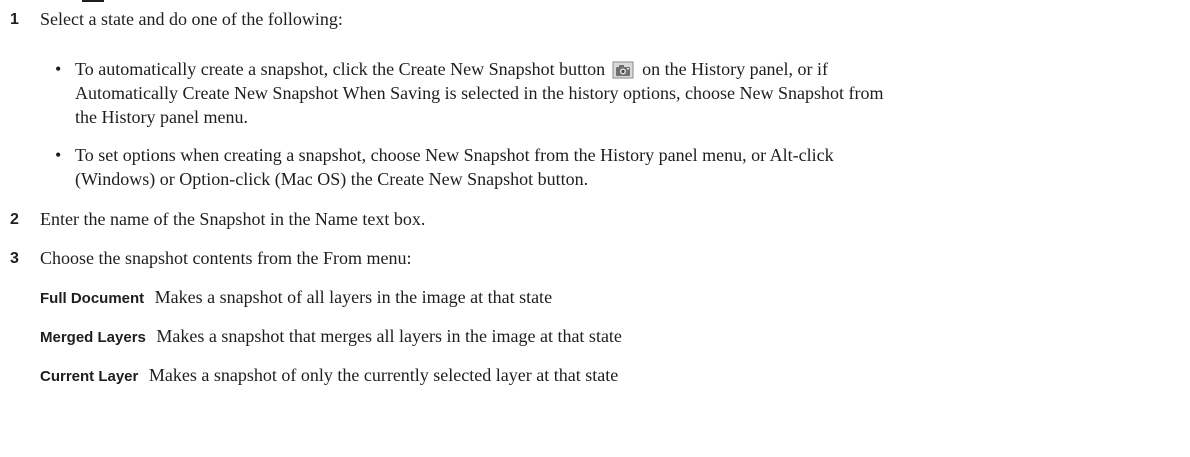  What do you see at coordinates (89, 376) in the screenshot?
I see `definition-term: Current Layer` at bounding box center [89, 376].